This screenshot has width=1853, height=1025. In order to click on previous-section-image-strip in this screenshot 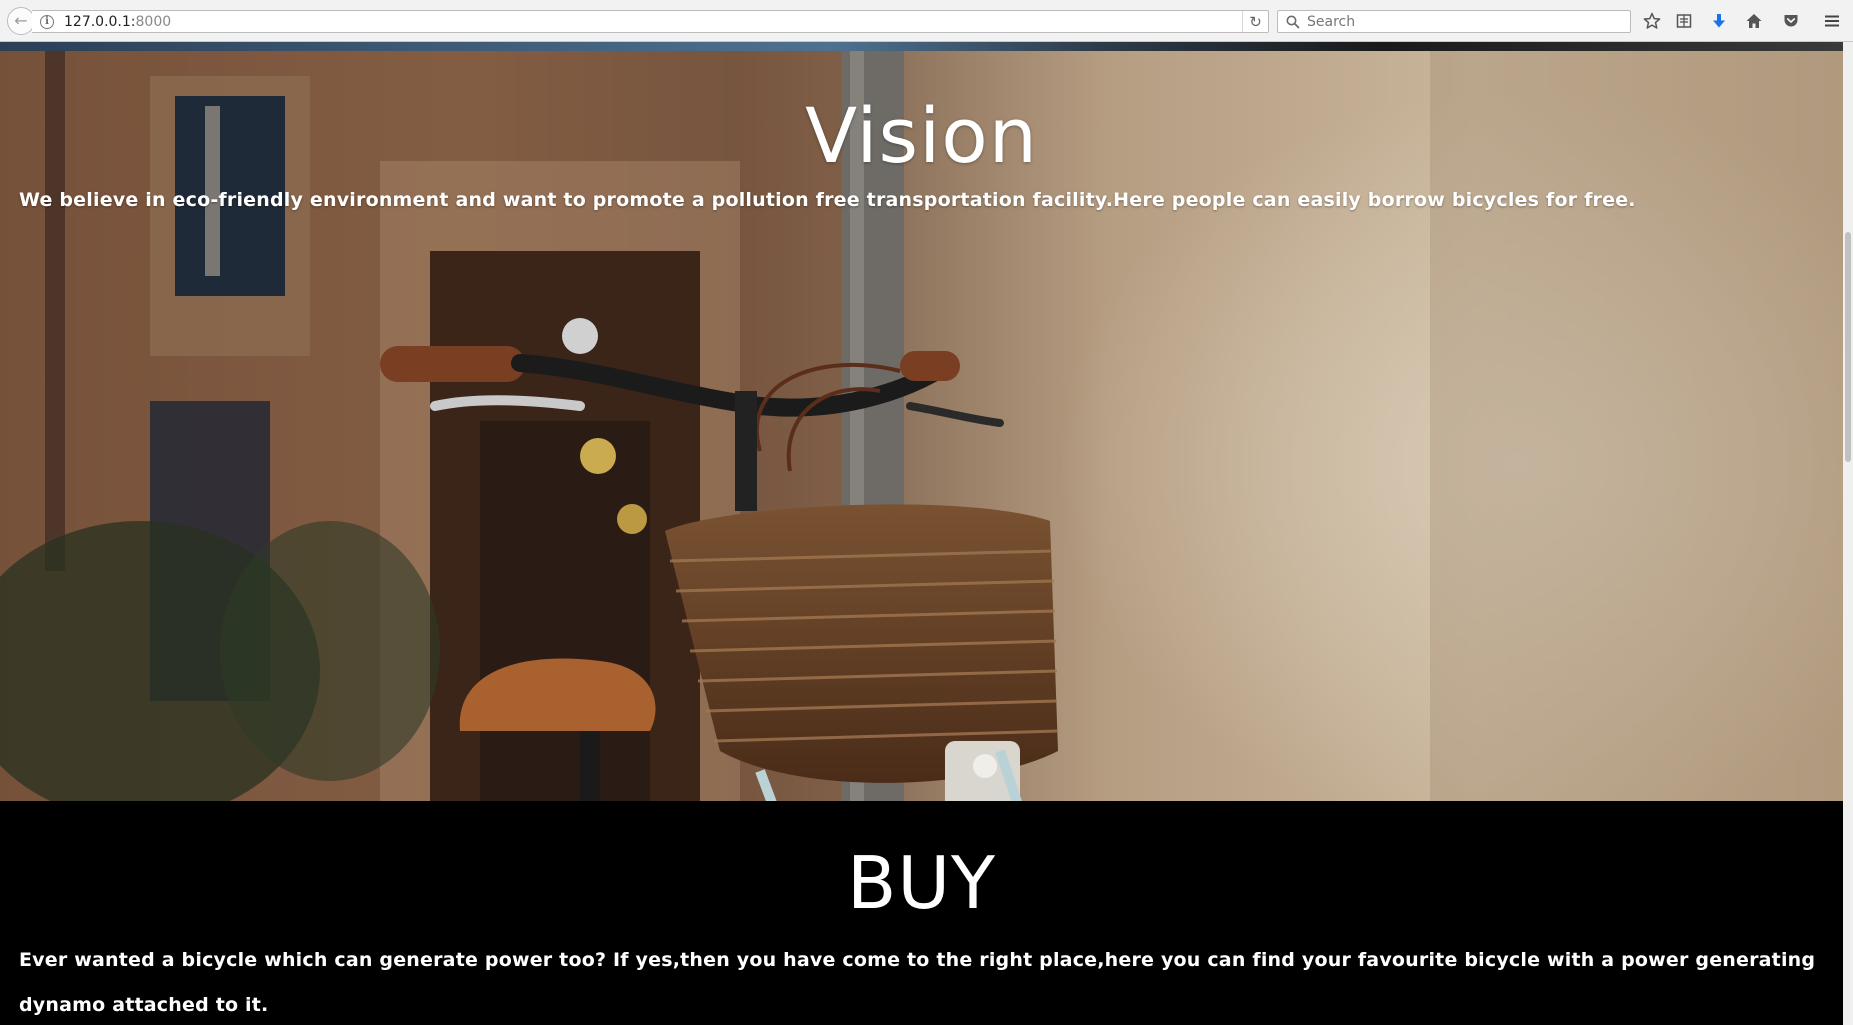, I will do `click(921, 46)`.